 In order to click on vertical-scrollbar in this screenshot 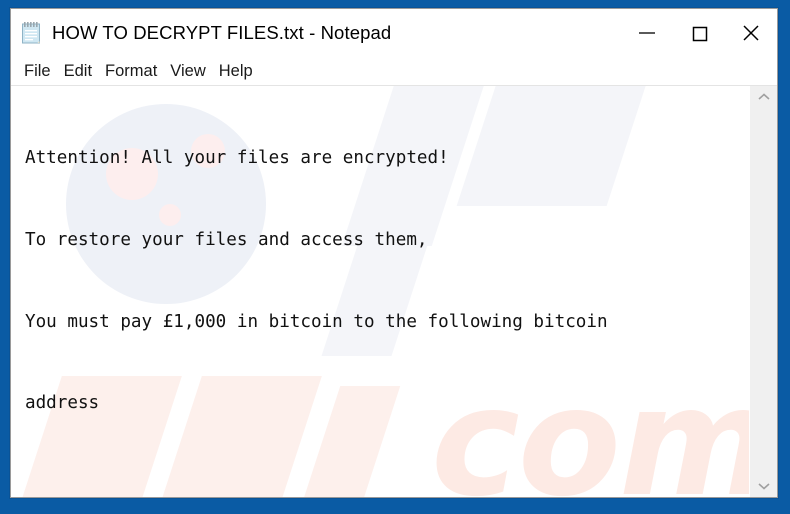, I will do `click(763, 291)`.